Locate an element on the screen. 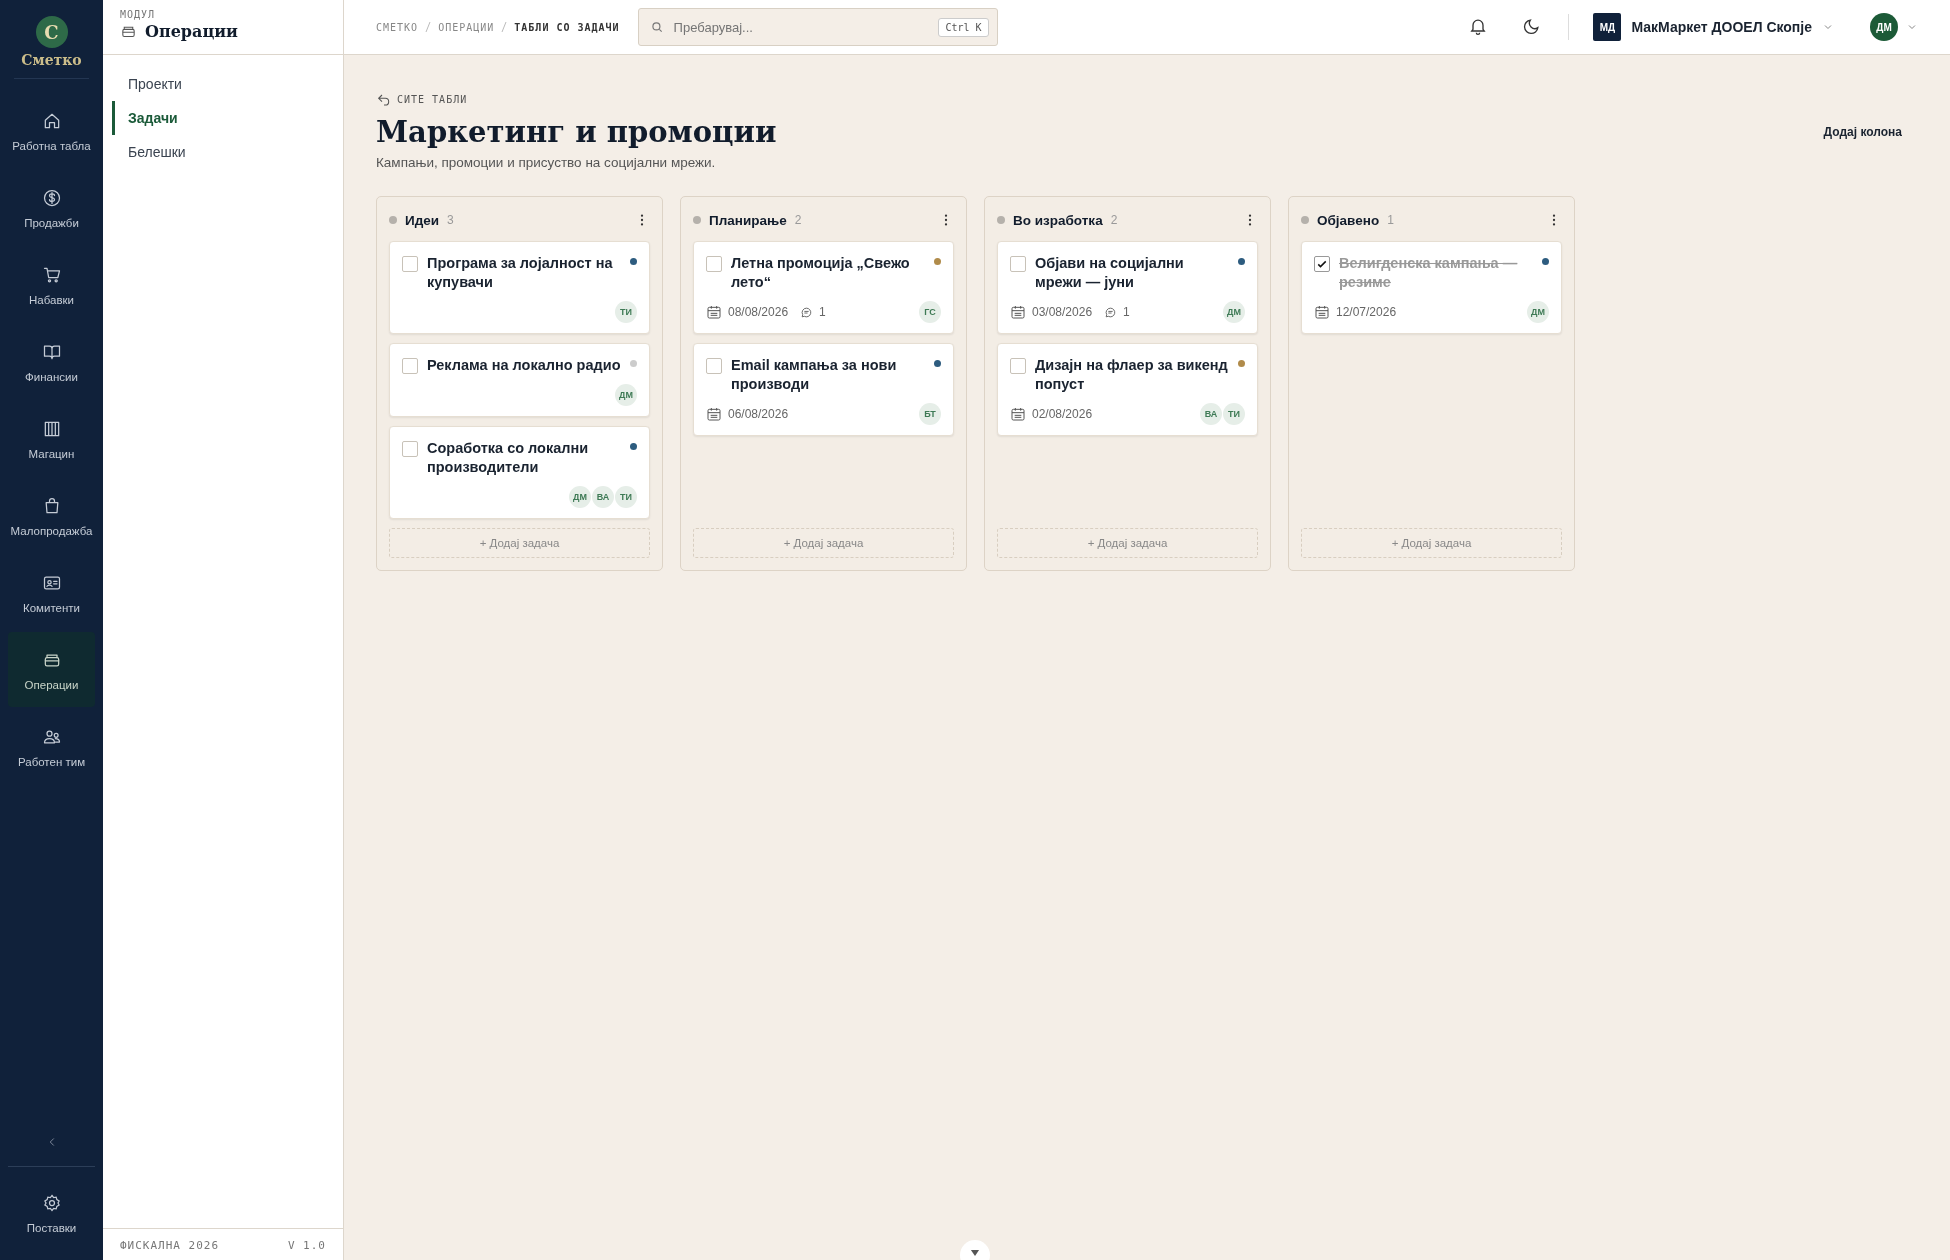  logo-mark: С is located at coordinates (51, 32).